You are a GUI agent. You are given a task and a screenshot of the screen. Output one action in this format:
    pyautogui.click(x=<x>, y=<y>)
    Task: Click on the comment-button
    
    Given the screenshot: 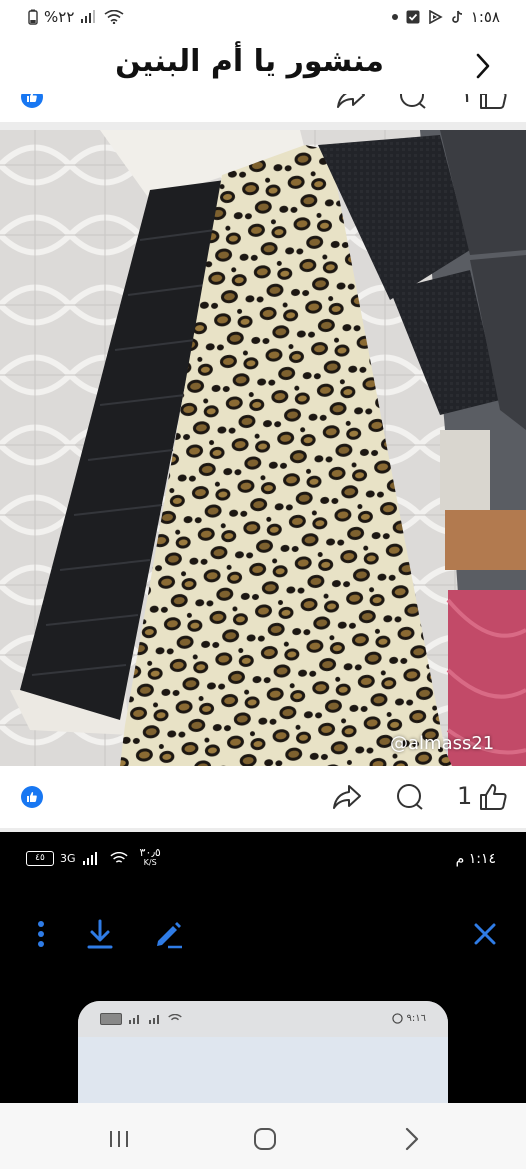 What is the action you would take?
    pyautogui.click(x=410, y=799)
    